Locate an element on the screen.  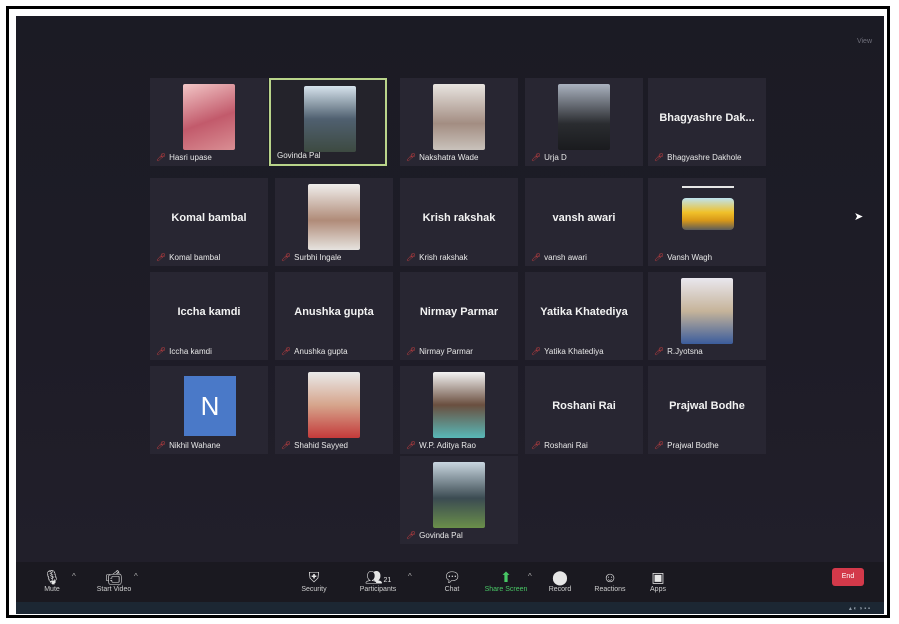
participant-tile-iccha-kamdi: Iccha kamdi 🎤︎ Iccha kamdi is located at coordinates (209, 316).